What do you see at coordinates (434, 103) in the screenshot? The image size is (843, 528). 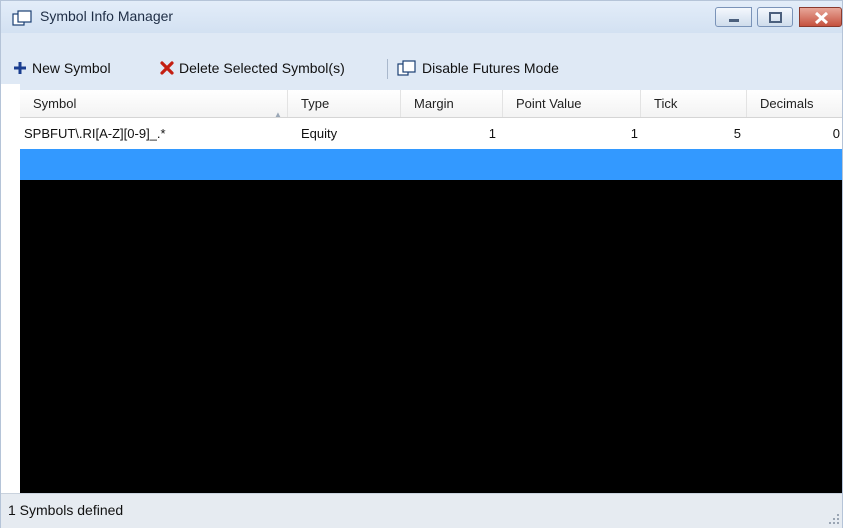 I see `column-header-label: Margin` at bounding box center [434, 103].